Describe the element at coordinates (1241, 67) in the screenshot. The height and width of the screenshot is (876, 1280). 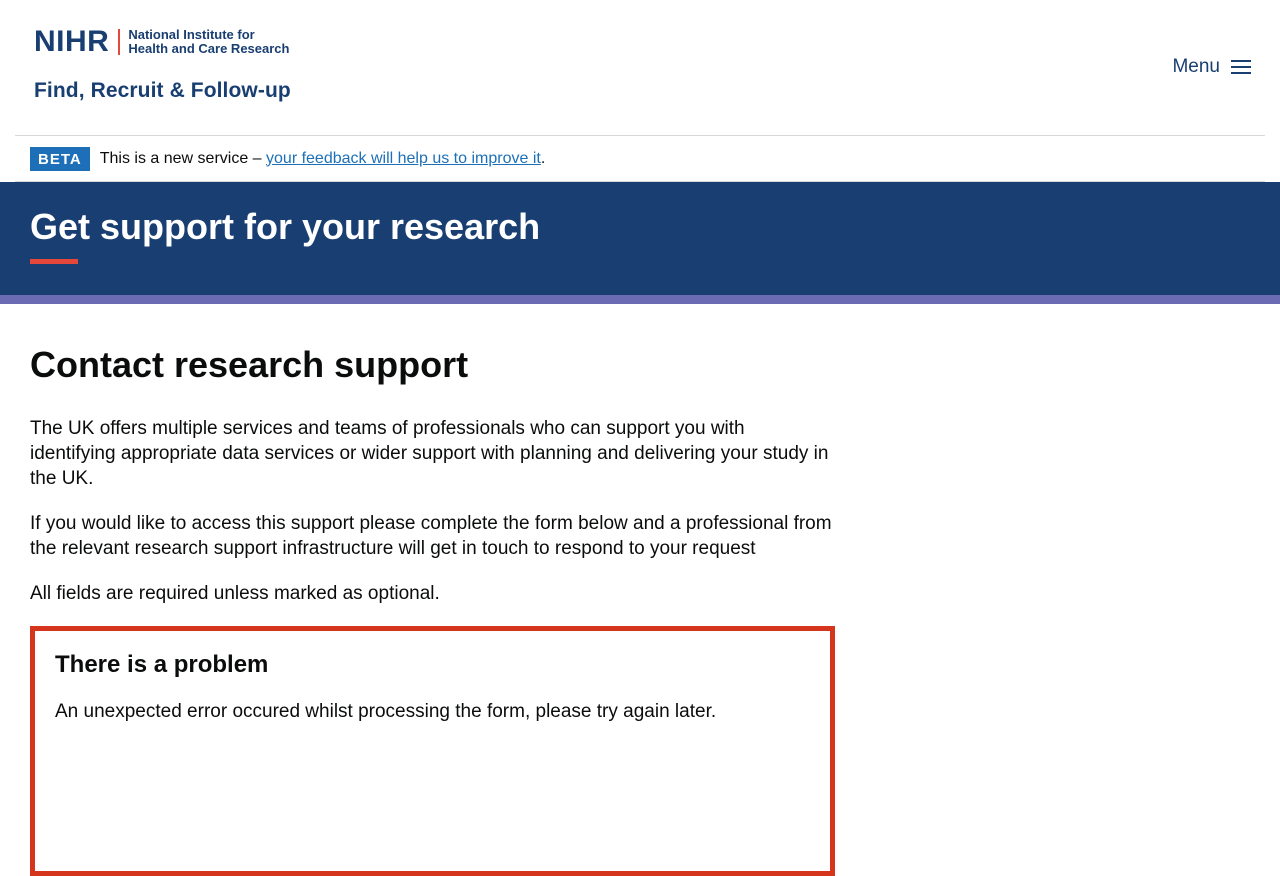
I see `hamburger-icon` at that location.